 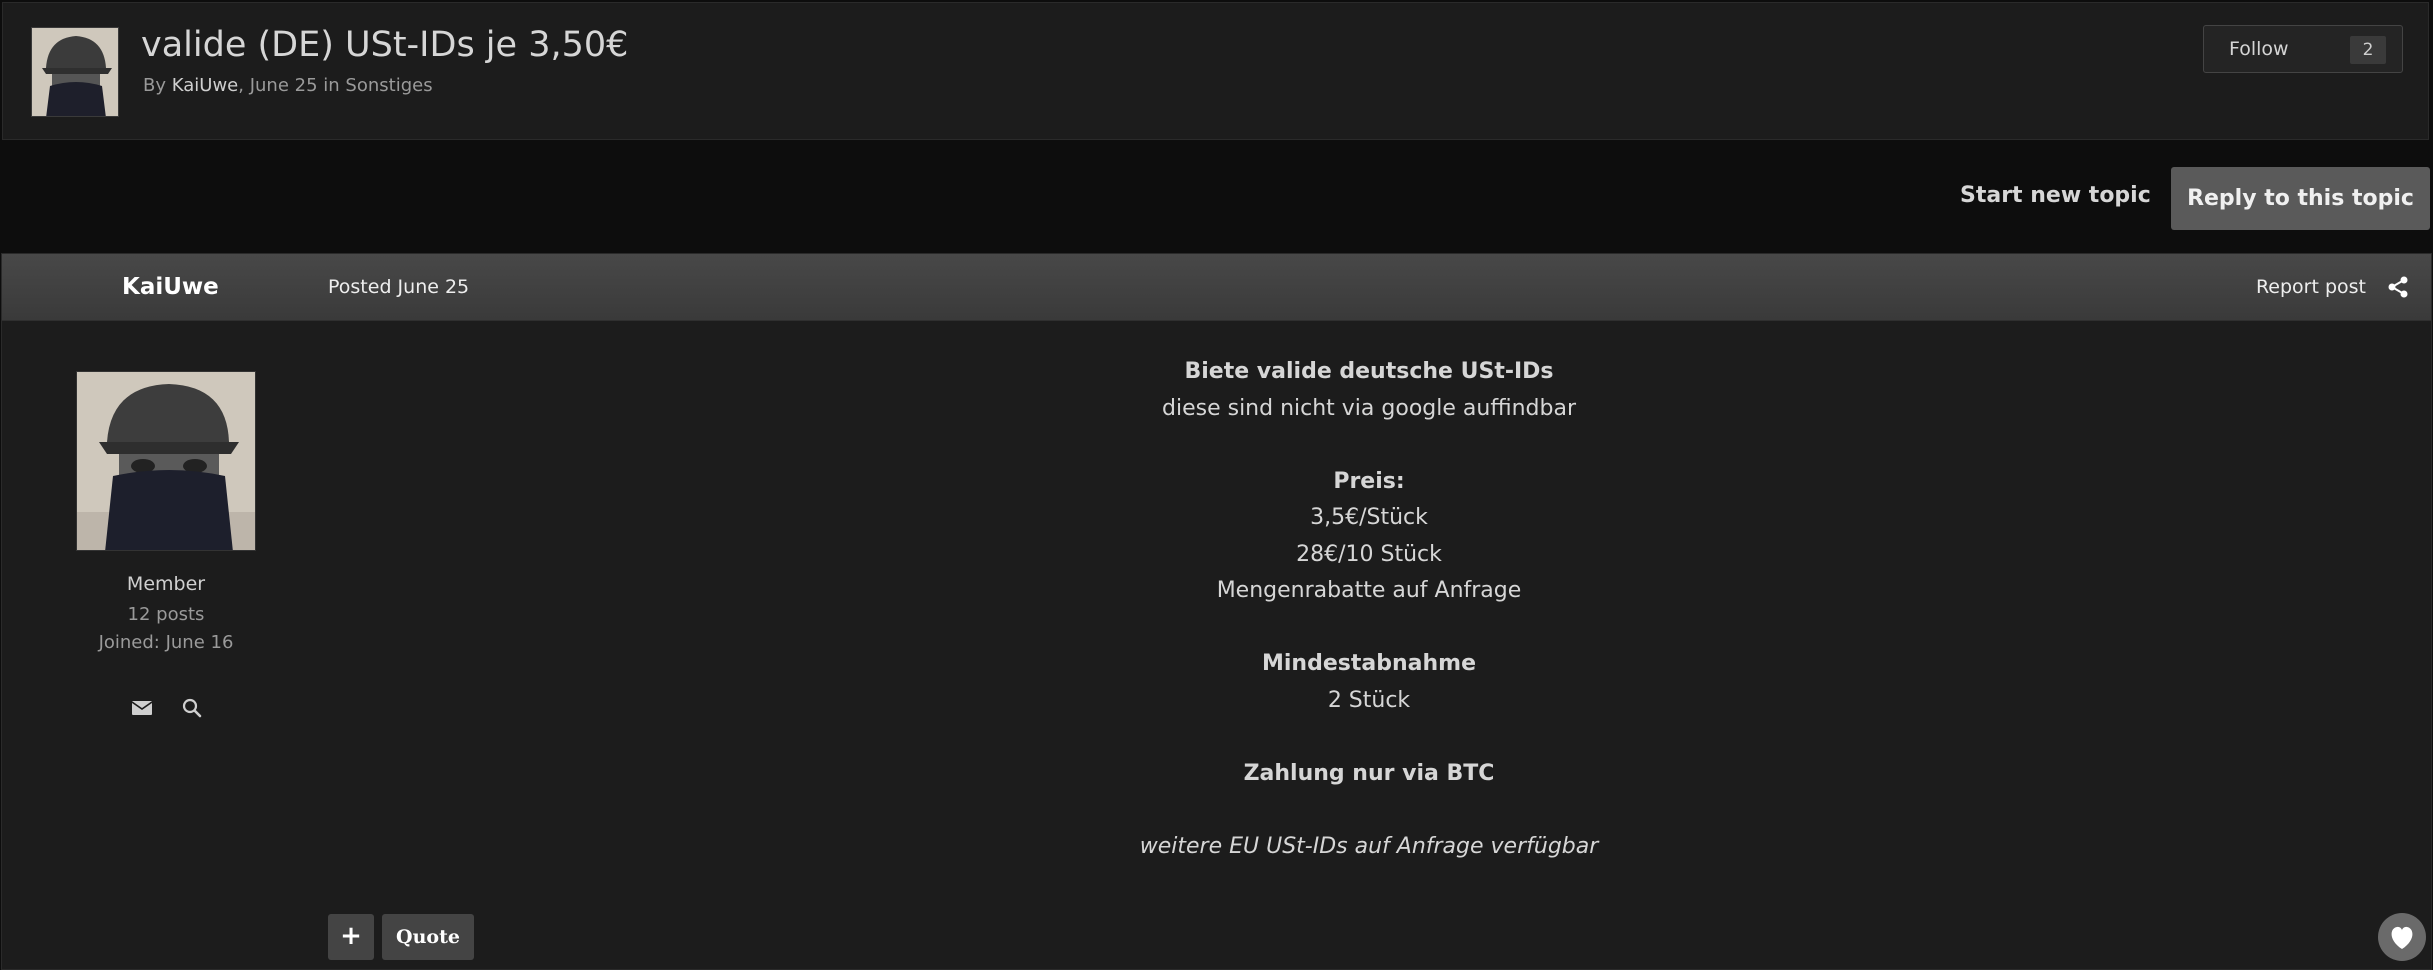 What do you see at coordinates (1369, 517) in the screenshot?
I see `content-price-1: 3,5€/Stück` at bounding box center [1369, 517].